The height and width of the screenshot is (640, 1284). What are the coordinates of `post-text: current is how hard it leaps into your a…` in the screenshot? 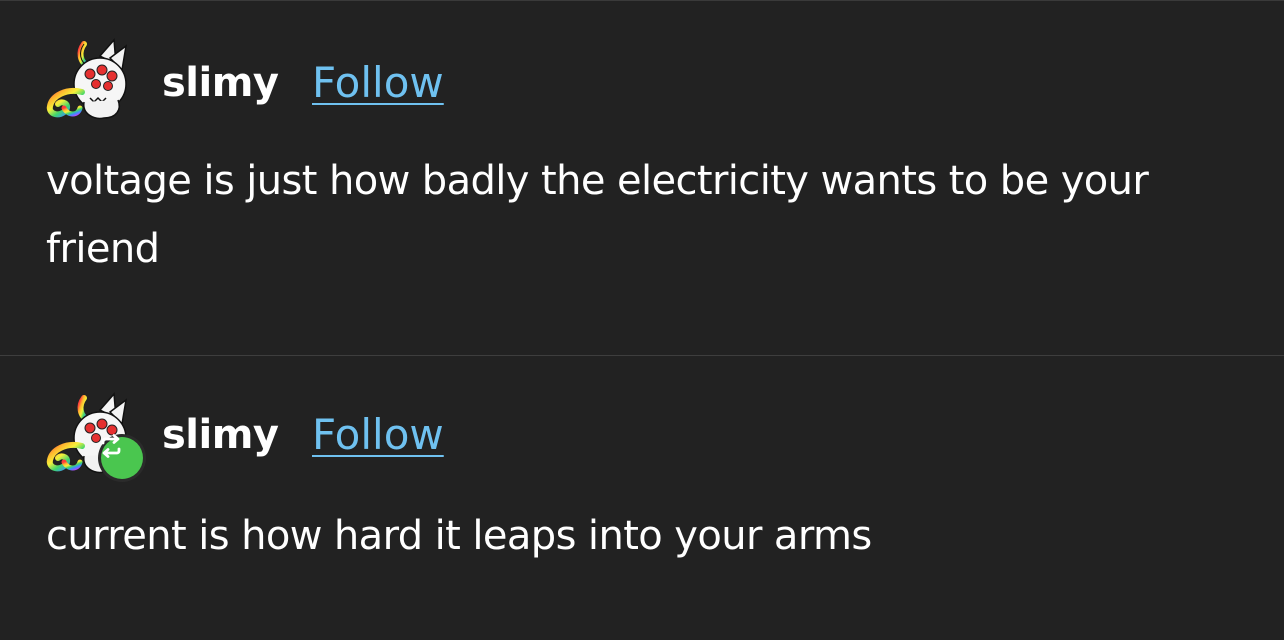 It's located at (459, 536).